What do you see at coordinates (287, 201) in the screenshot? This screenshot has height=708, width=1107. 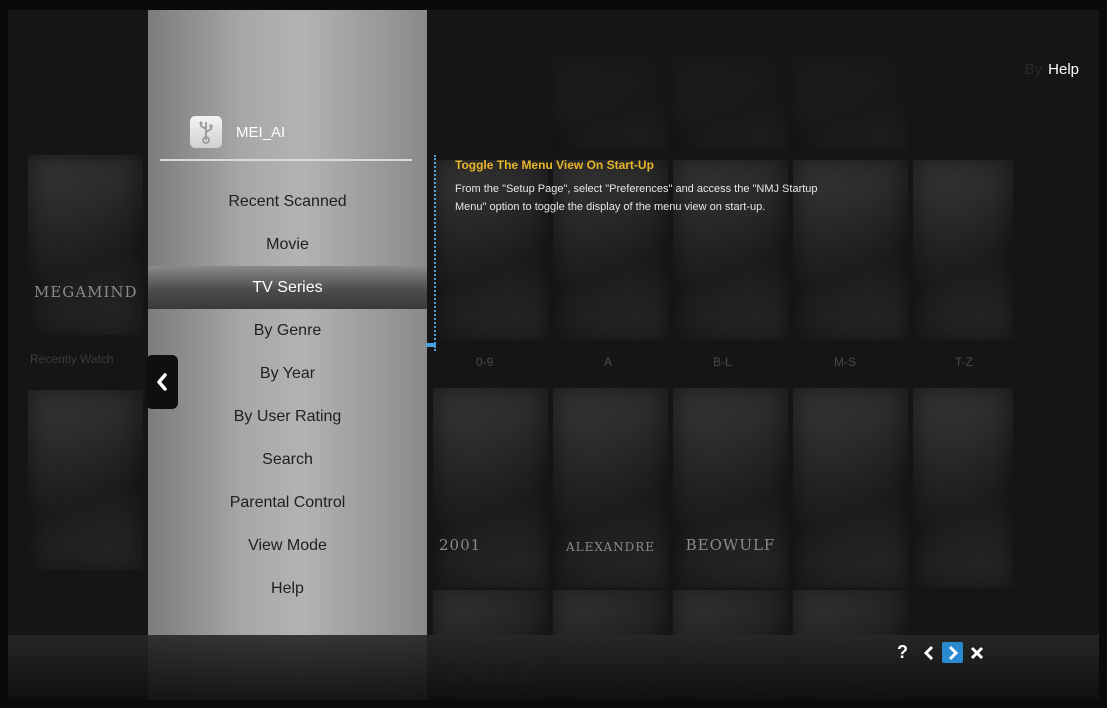 I see `menu-item-recent-scanned: Recent Scanned` at bounding box center [287, 201].